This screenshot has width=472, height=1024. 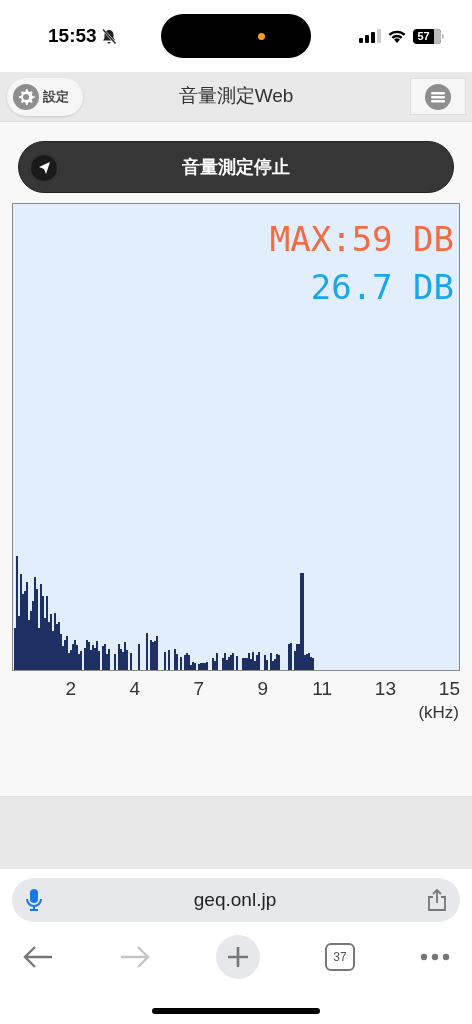 I want to click on share-icon, so click(x=437, y=900).